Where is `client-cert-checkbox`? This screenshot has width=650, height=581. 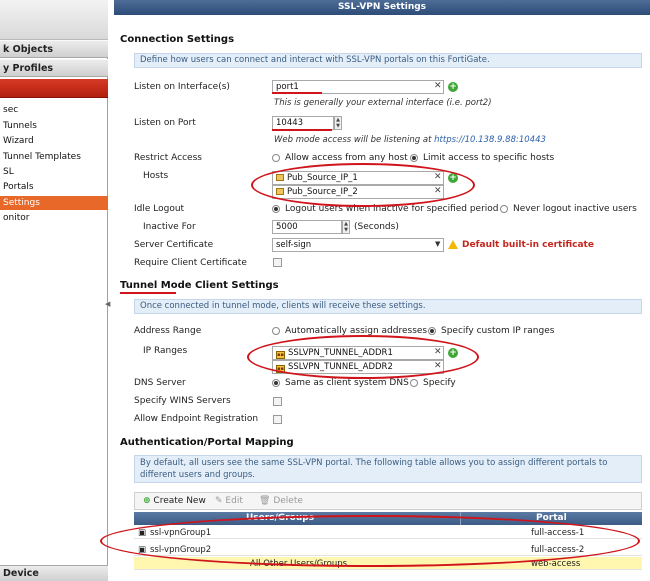
client-cert-checkbox is located at coordinates (277, 262).